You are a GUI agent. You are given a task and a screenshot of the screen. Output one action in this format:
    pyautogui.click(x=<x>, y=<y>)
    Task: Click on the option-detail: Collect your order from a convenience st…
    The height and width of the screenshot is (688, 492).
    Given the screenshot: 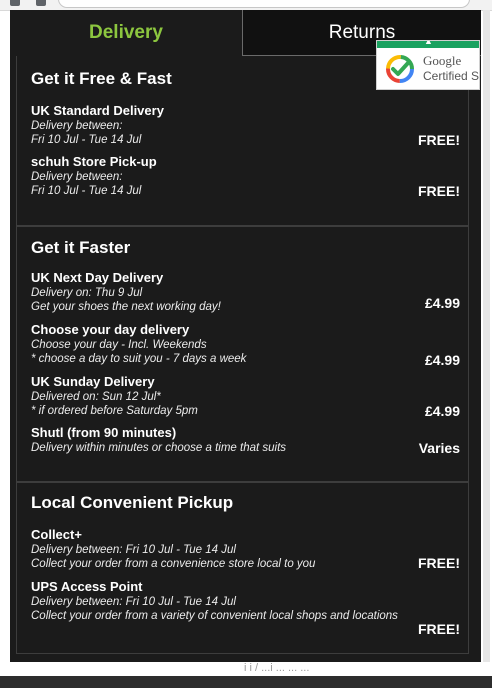 What is the action you would take?
    pyautogui.click(x=173, y=564)
    